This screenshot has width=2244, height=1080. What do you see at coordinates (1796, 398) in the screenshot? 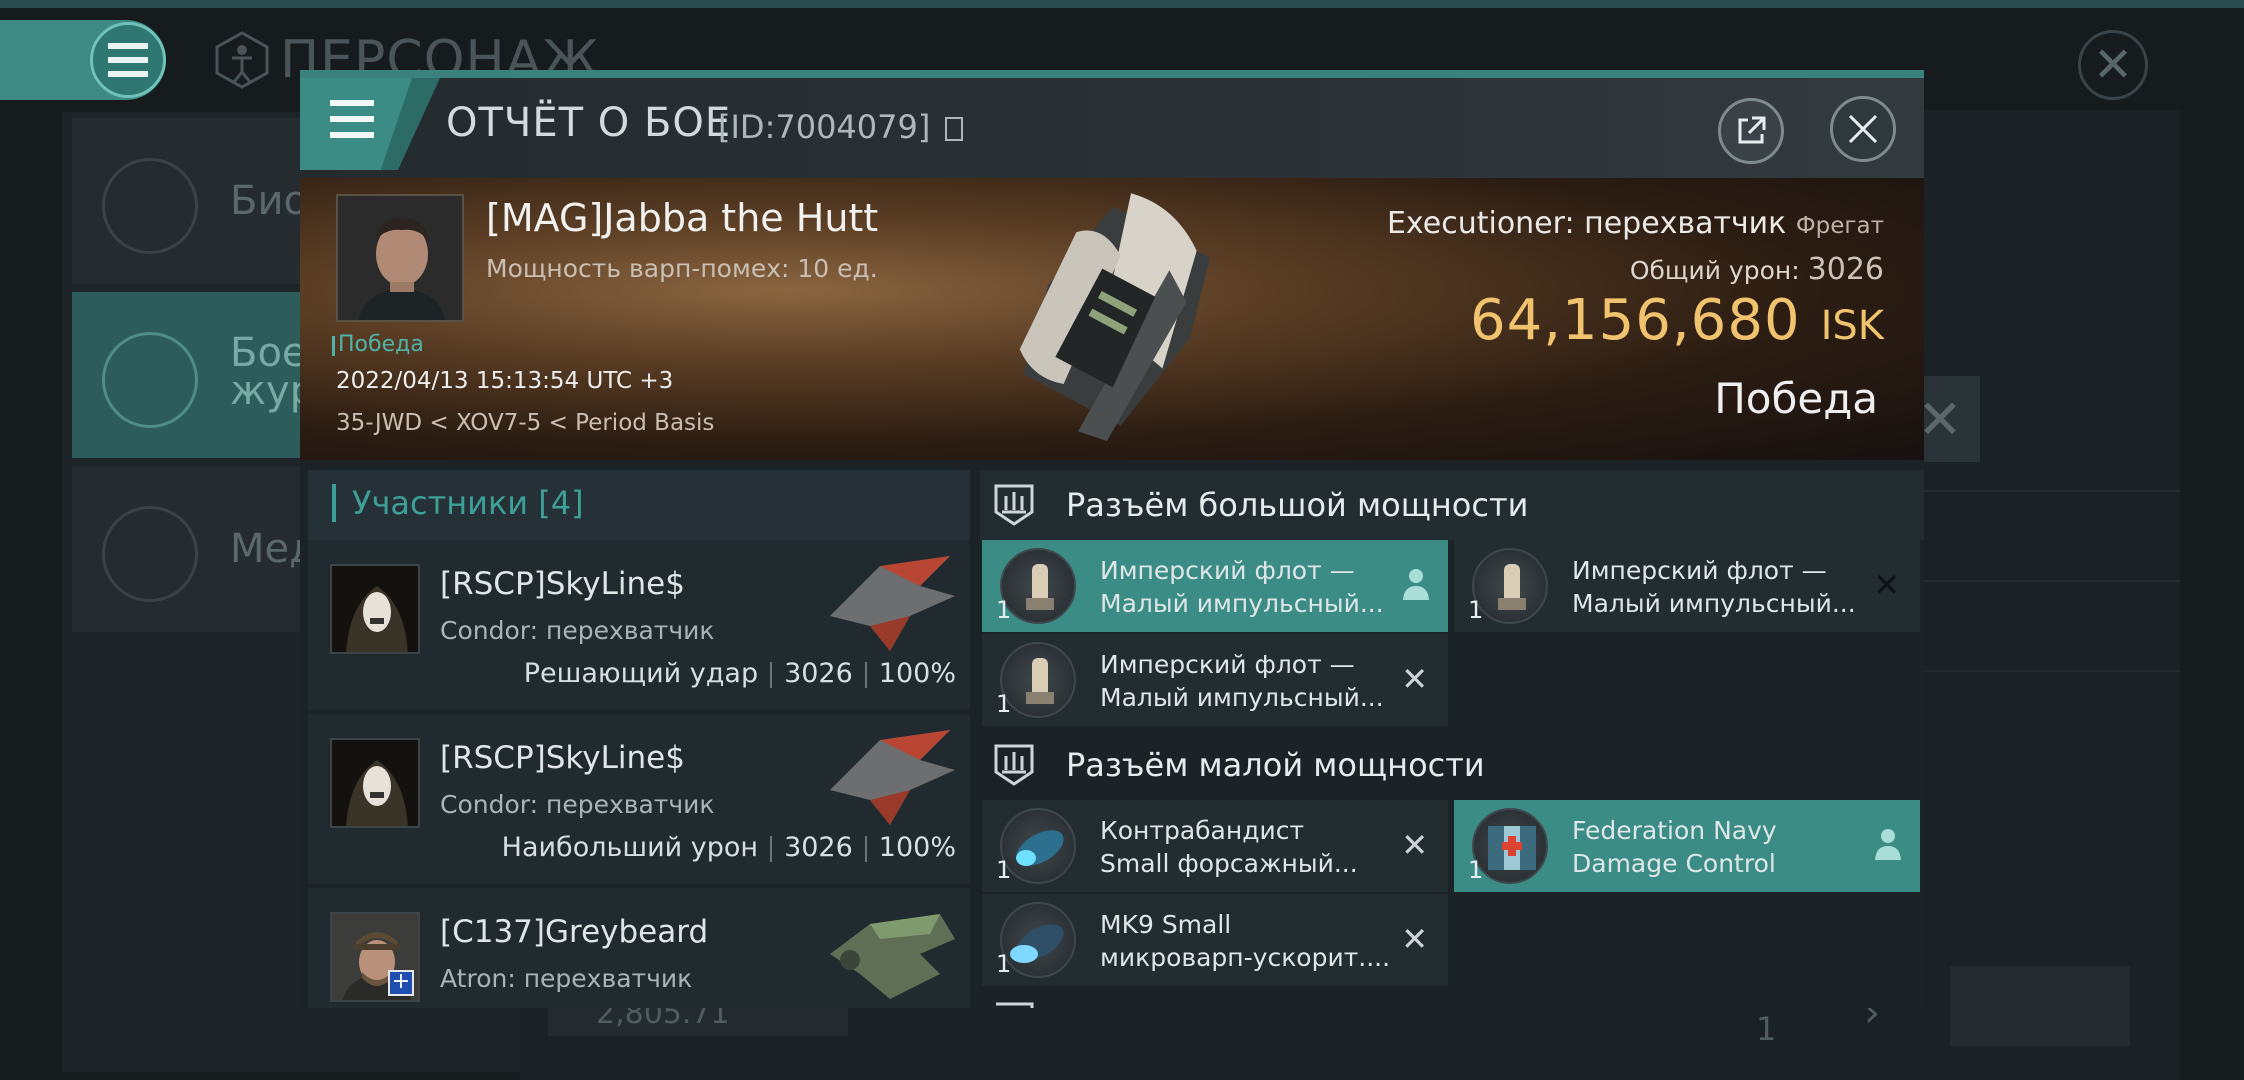
I see `result-big: Победа` at bounding box center [1796, 398].